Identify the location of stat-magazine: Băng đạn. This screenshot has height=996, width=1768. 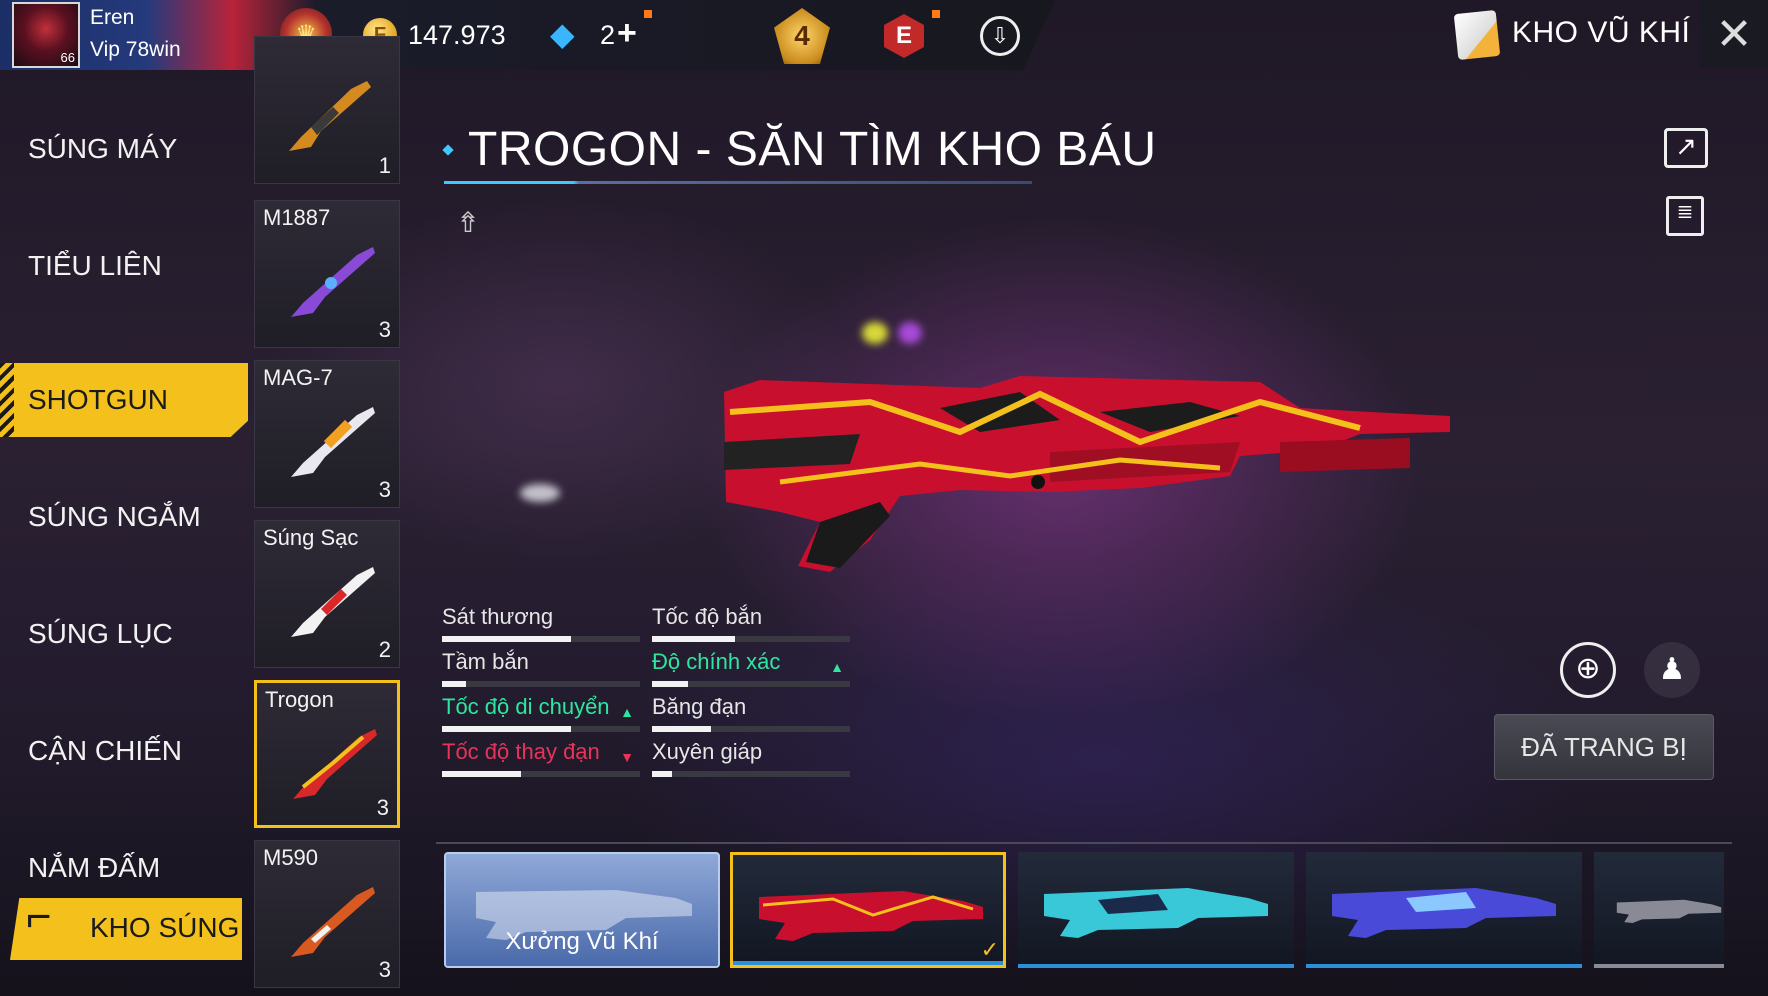
(751, 716).